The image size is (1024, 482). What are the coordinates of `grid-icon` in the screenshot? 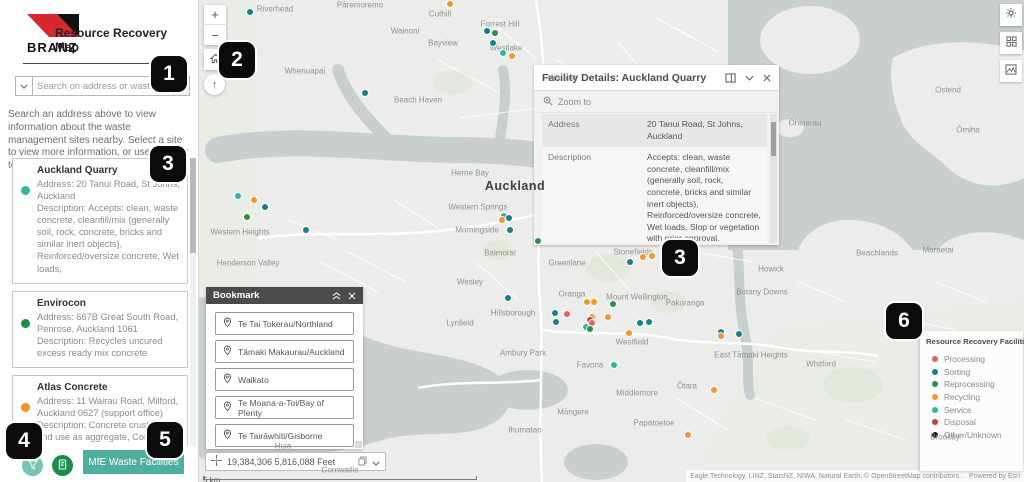 It's located at (1011, 43).